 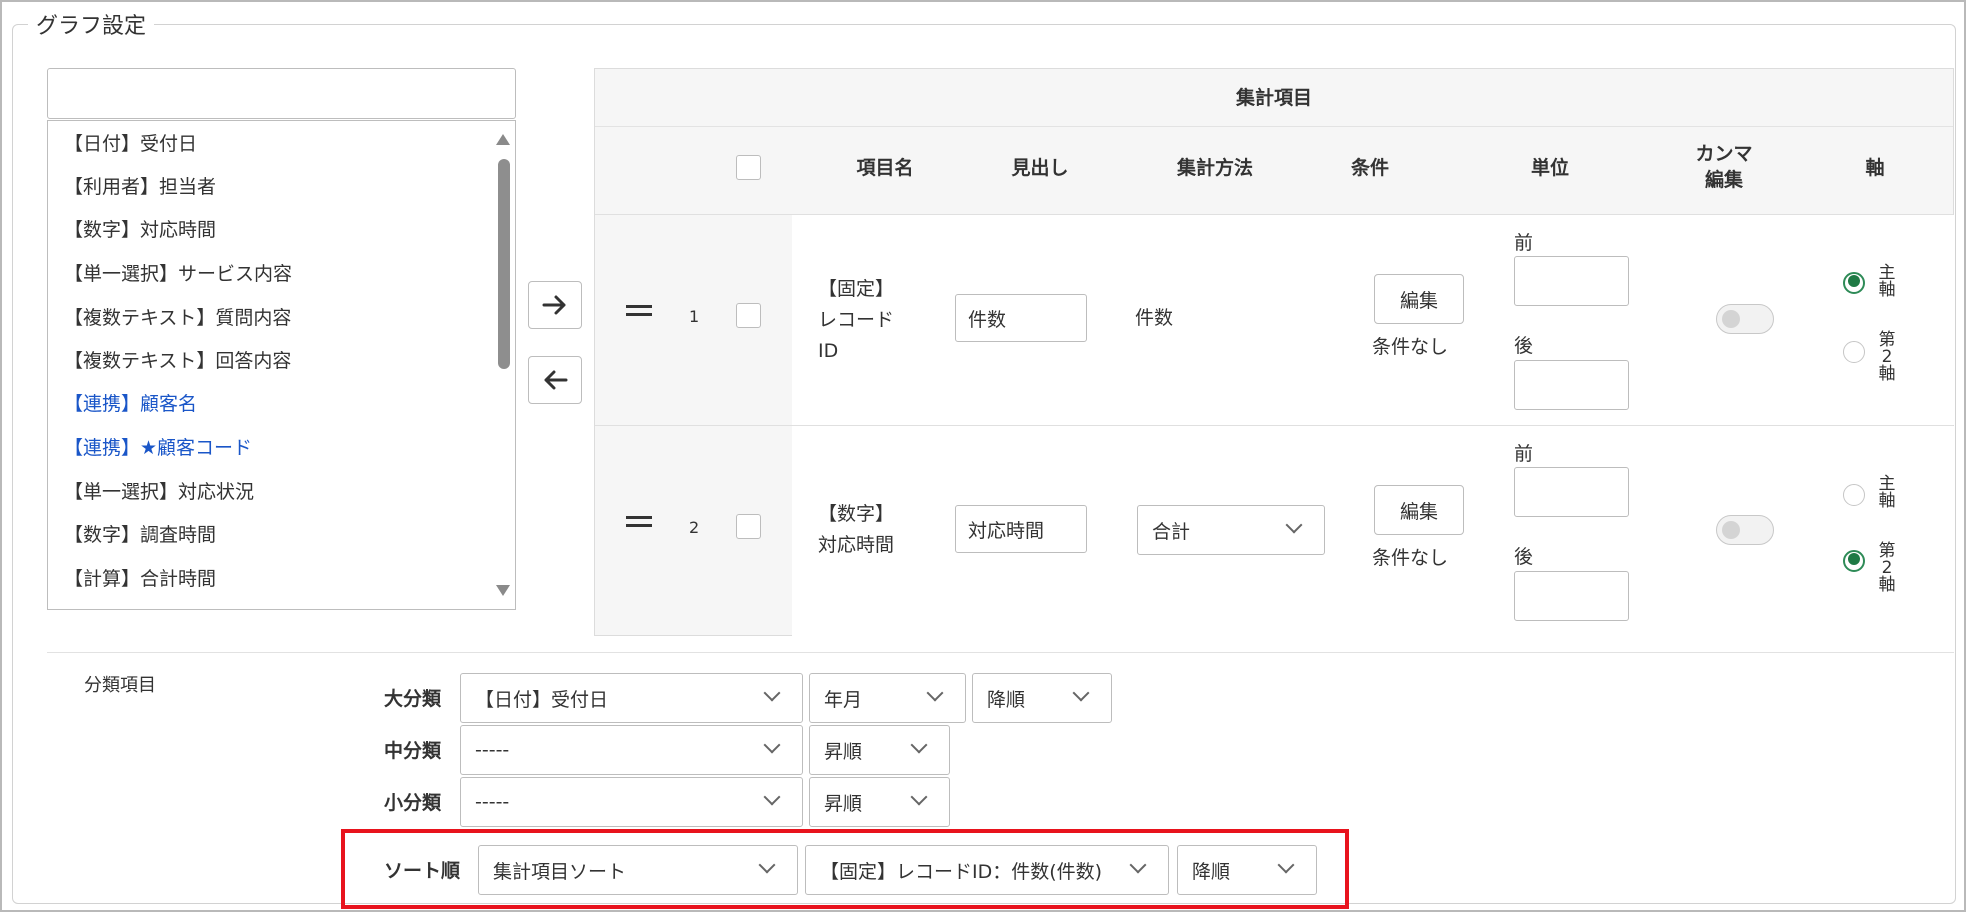 What do you see at coordinates (560, 871) in the screenshot?
I see `sort-type-value: 集計項目ソート` at bounding box center [560, 871].